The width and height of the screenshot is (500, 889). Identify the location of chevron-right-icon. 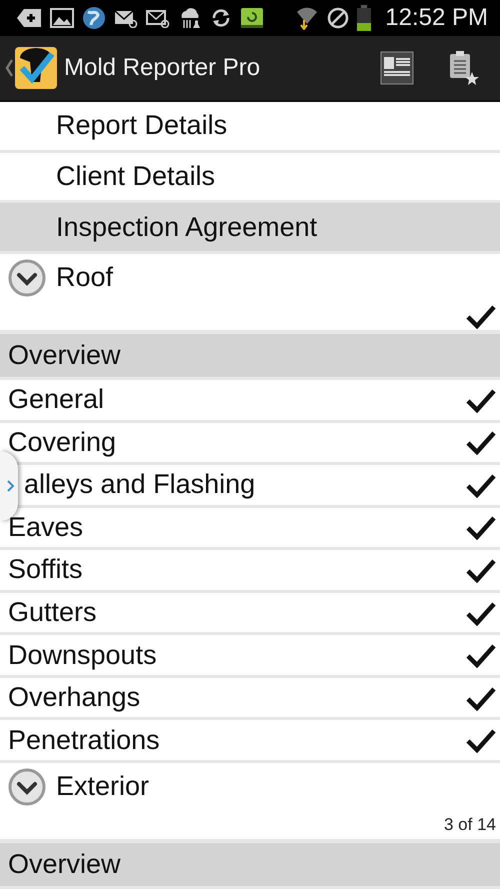
(10, 486).